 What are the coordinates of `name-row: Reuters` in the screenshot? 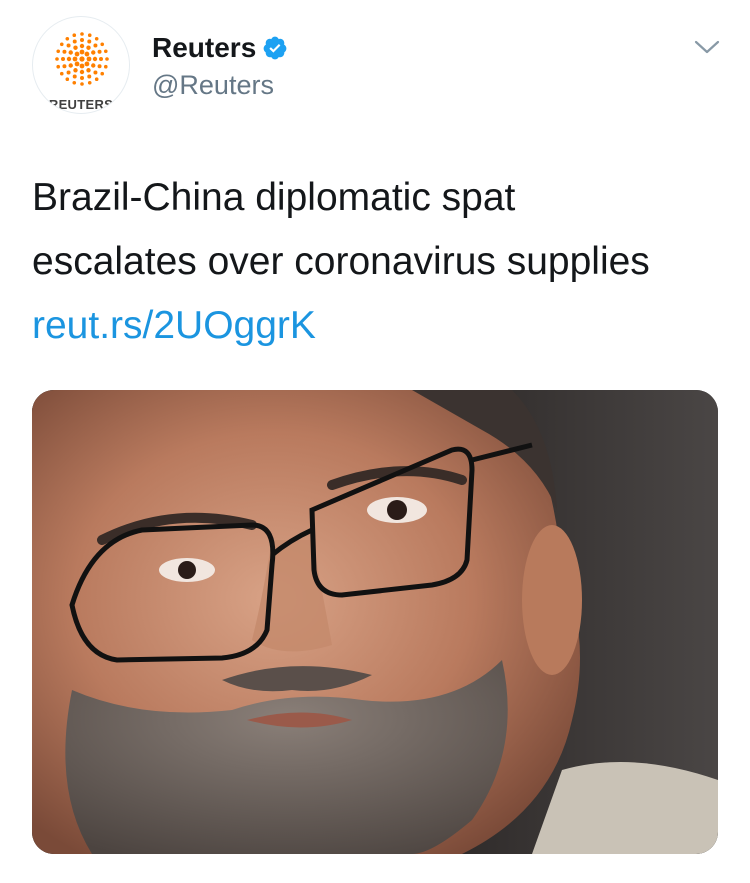 It's located at (220, 48).